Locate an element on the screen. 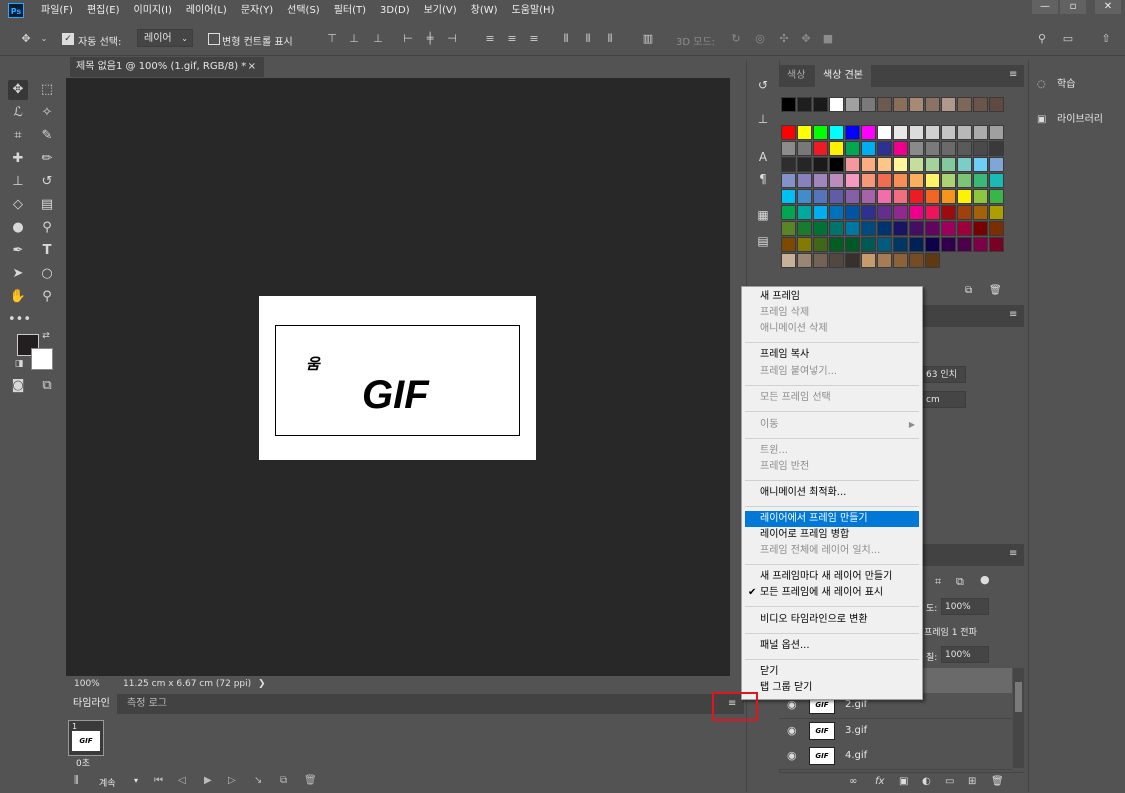 The height and width of the screenshot is (793, 1125). scrollbar-thumb is located at coordinates (1018, 697).